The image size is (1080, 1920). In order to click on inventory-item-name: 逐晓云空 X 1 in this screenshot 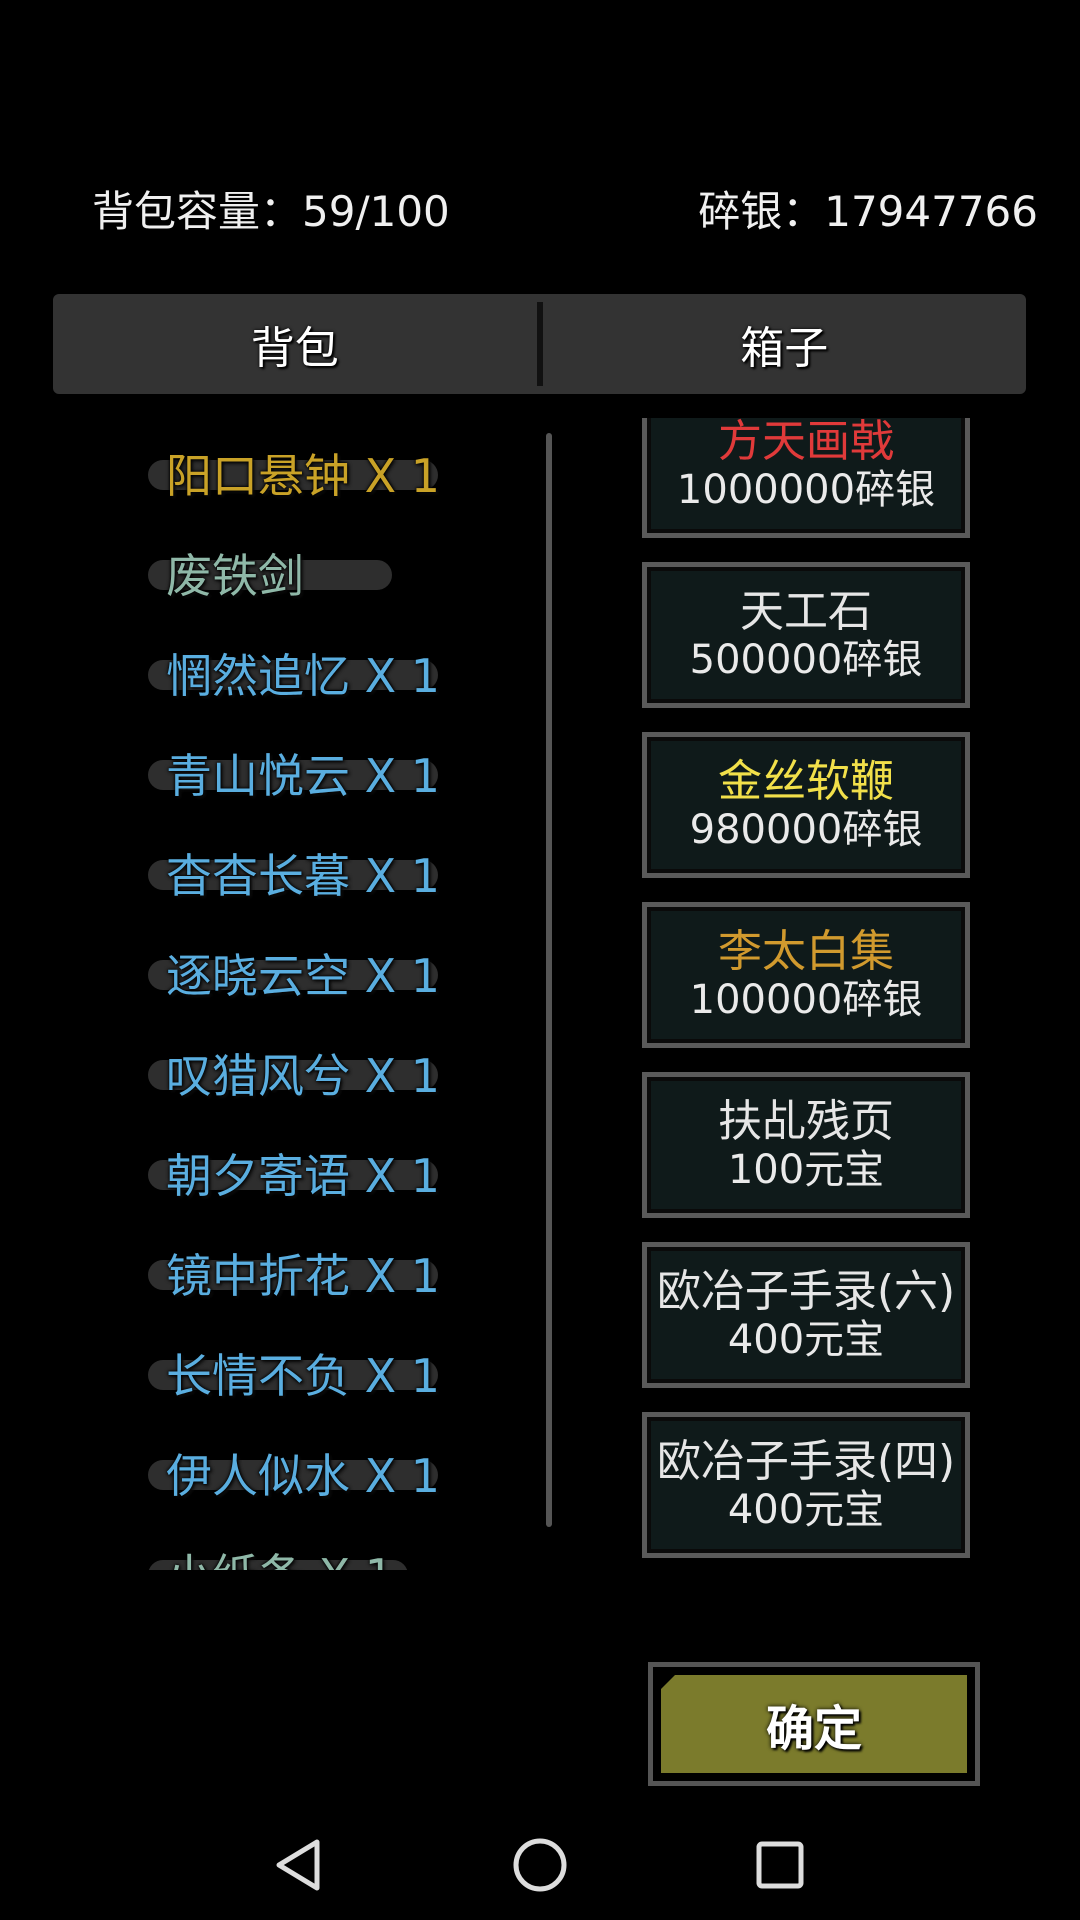, I will do `click(303, 976)`.